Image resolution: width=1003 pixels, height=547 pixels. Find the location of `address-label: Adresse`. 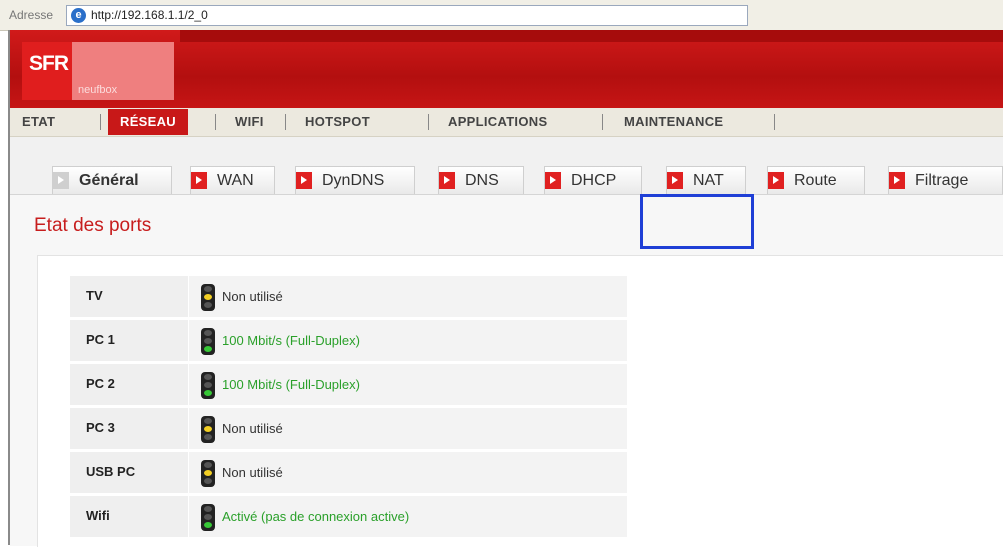

address-label: Adresse is located at coordinates (31, 15).